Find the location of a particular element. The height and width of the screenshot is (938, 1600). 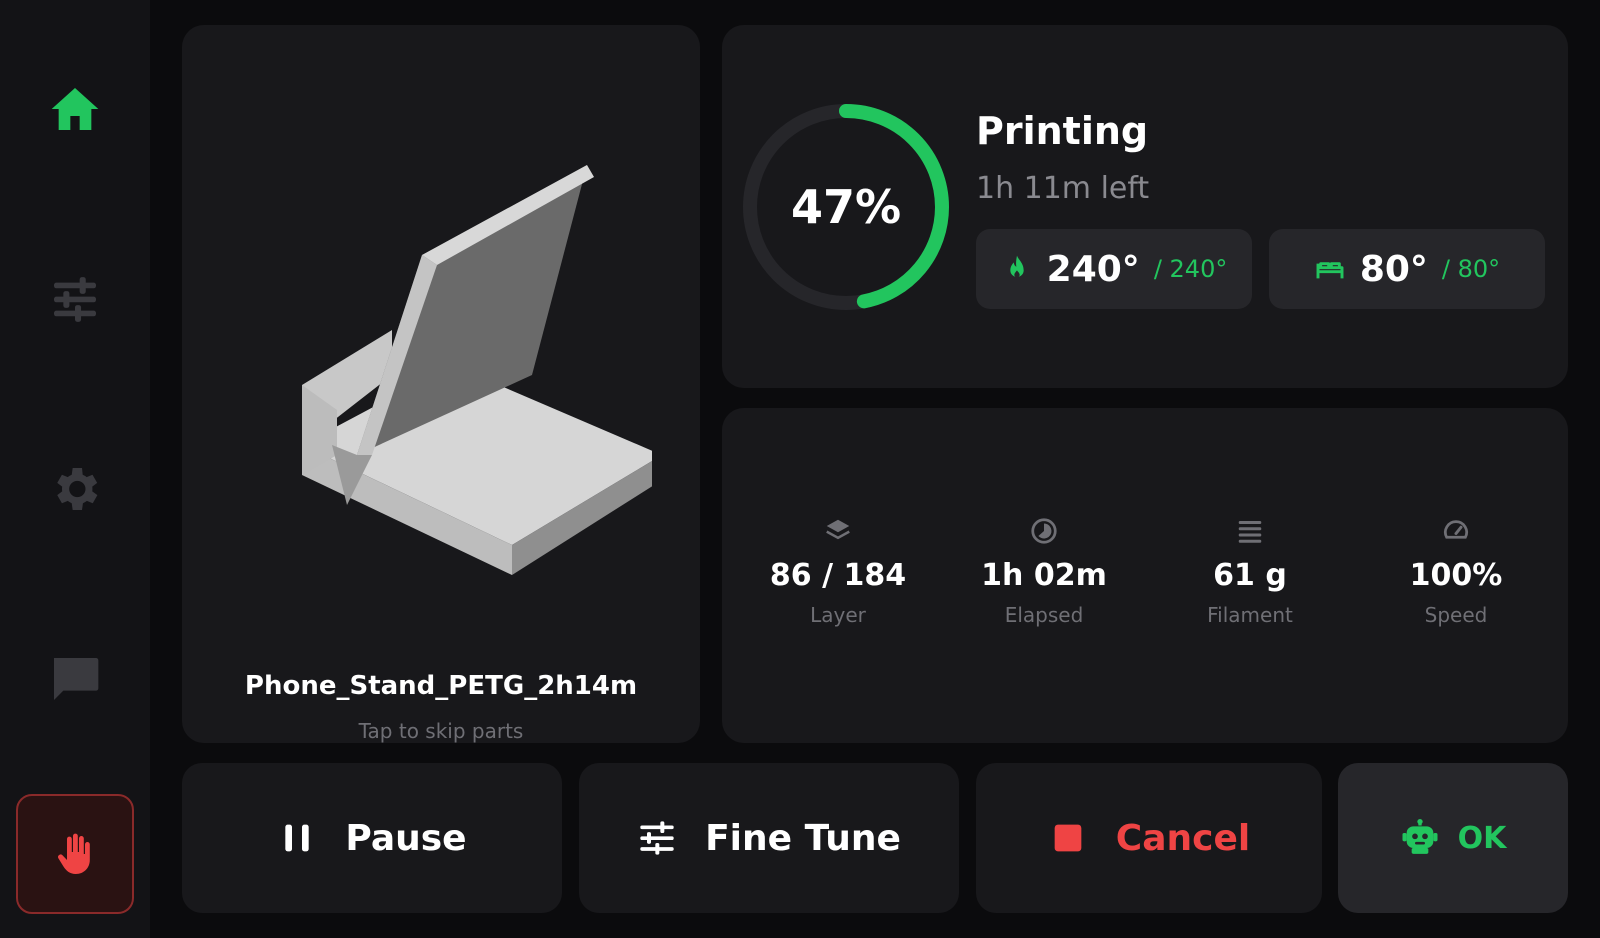

gear-icon is located at coordinates (77, 489).